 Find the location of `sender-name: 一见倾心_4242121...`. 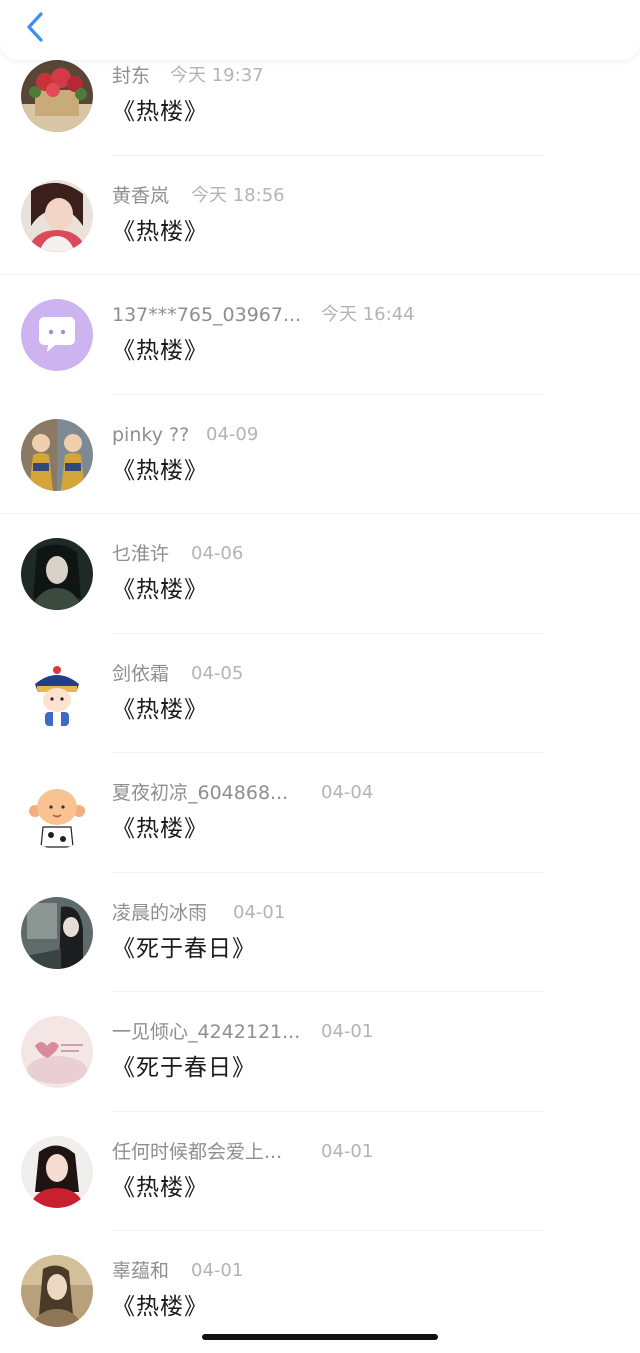

sender-name: 一见倾心_4242121... is located at coordinates (206, 1032).